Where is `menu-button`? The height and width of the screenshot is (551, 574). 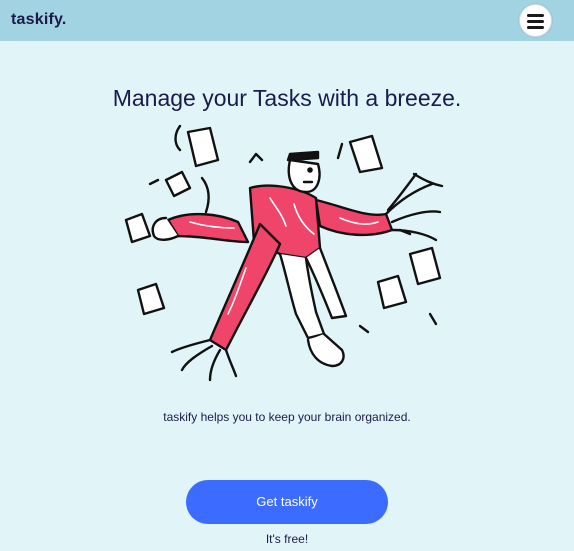 menu-button is located at coordinates (535, 20).